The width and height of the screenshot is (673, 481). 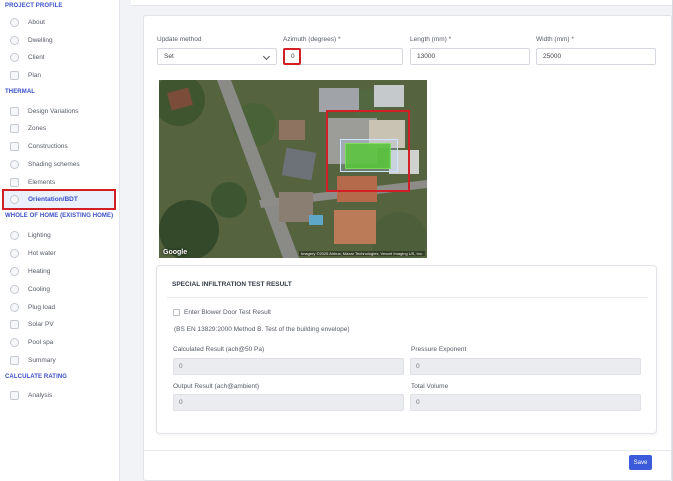 What do you see at coordinates (53, 111) in the screenshot?
I see `sidebar-item-label: Design Variations` at bounding box center [53, 111].